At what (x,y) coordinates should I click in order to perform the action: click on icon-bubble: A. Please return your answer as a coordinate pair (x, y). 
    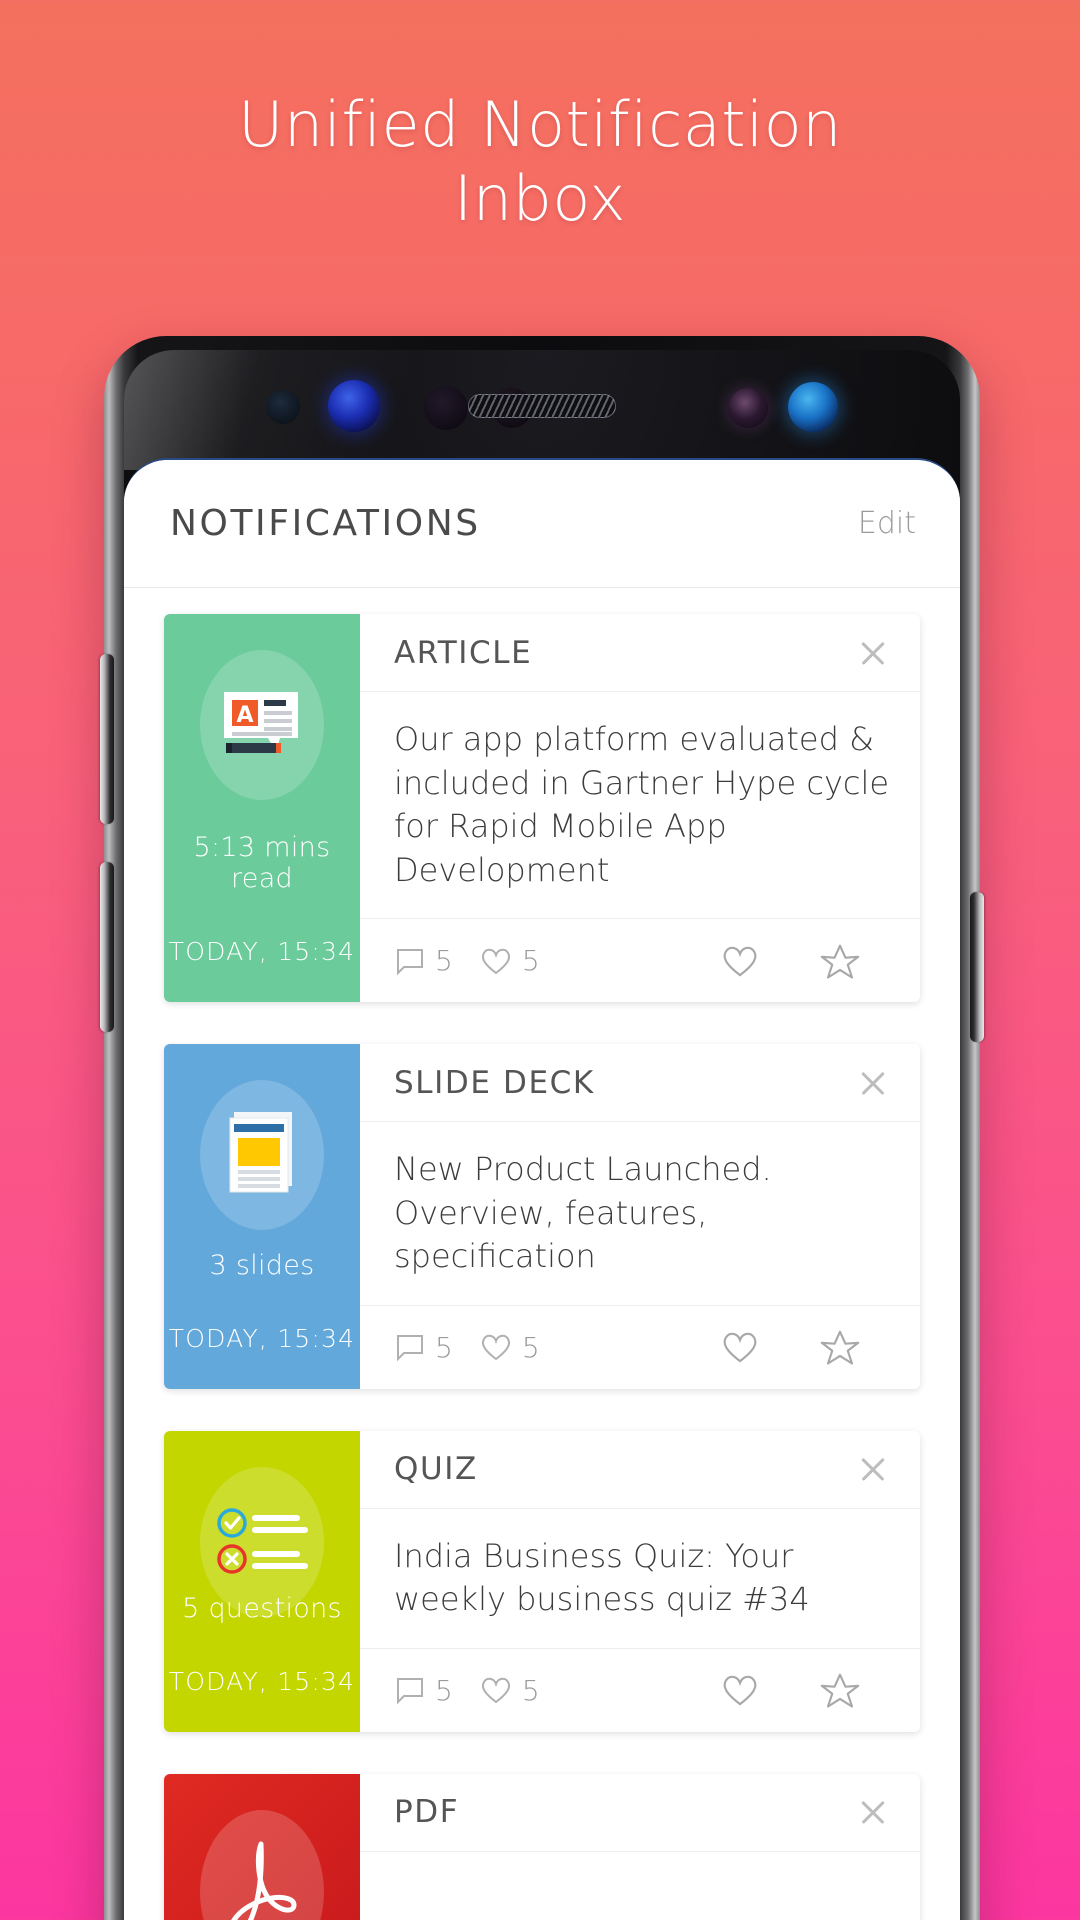
    Looking at the image, I should click on (262, 725).